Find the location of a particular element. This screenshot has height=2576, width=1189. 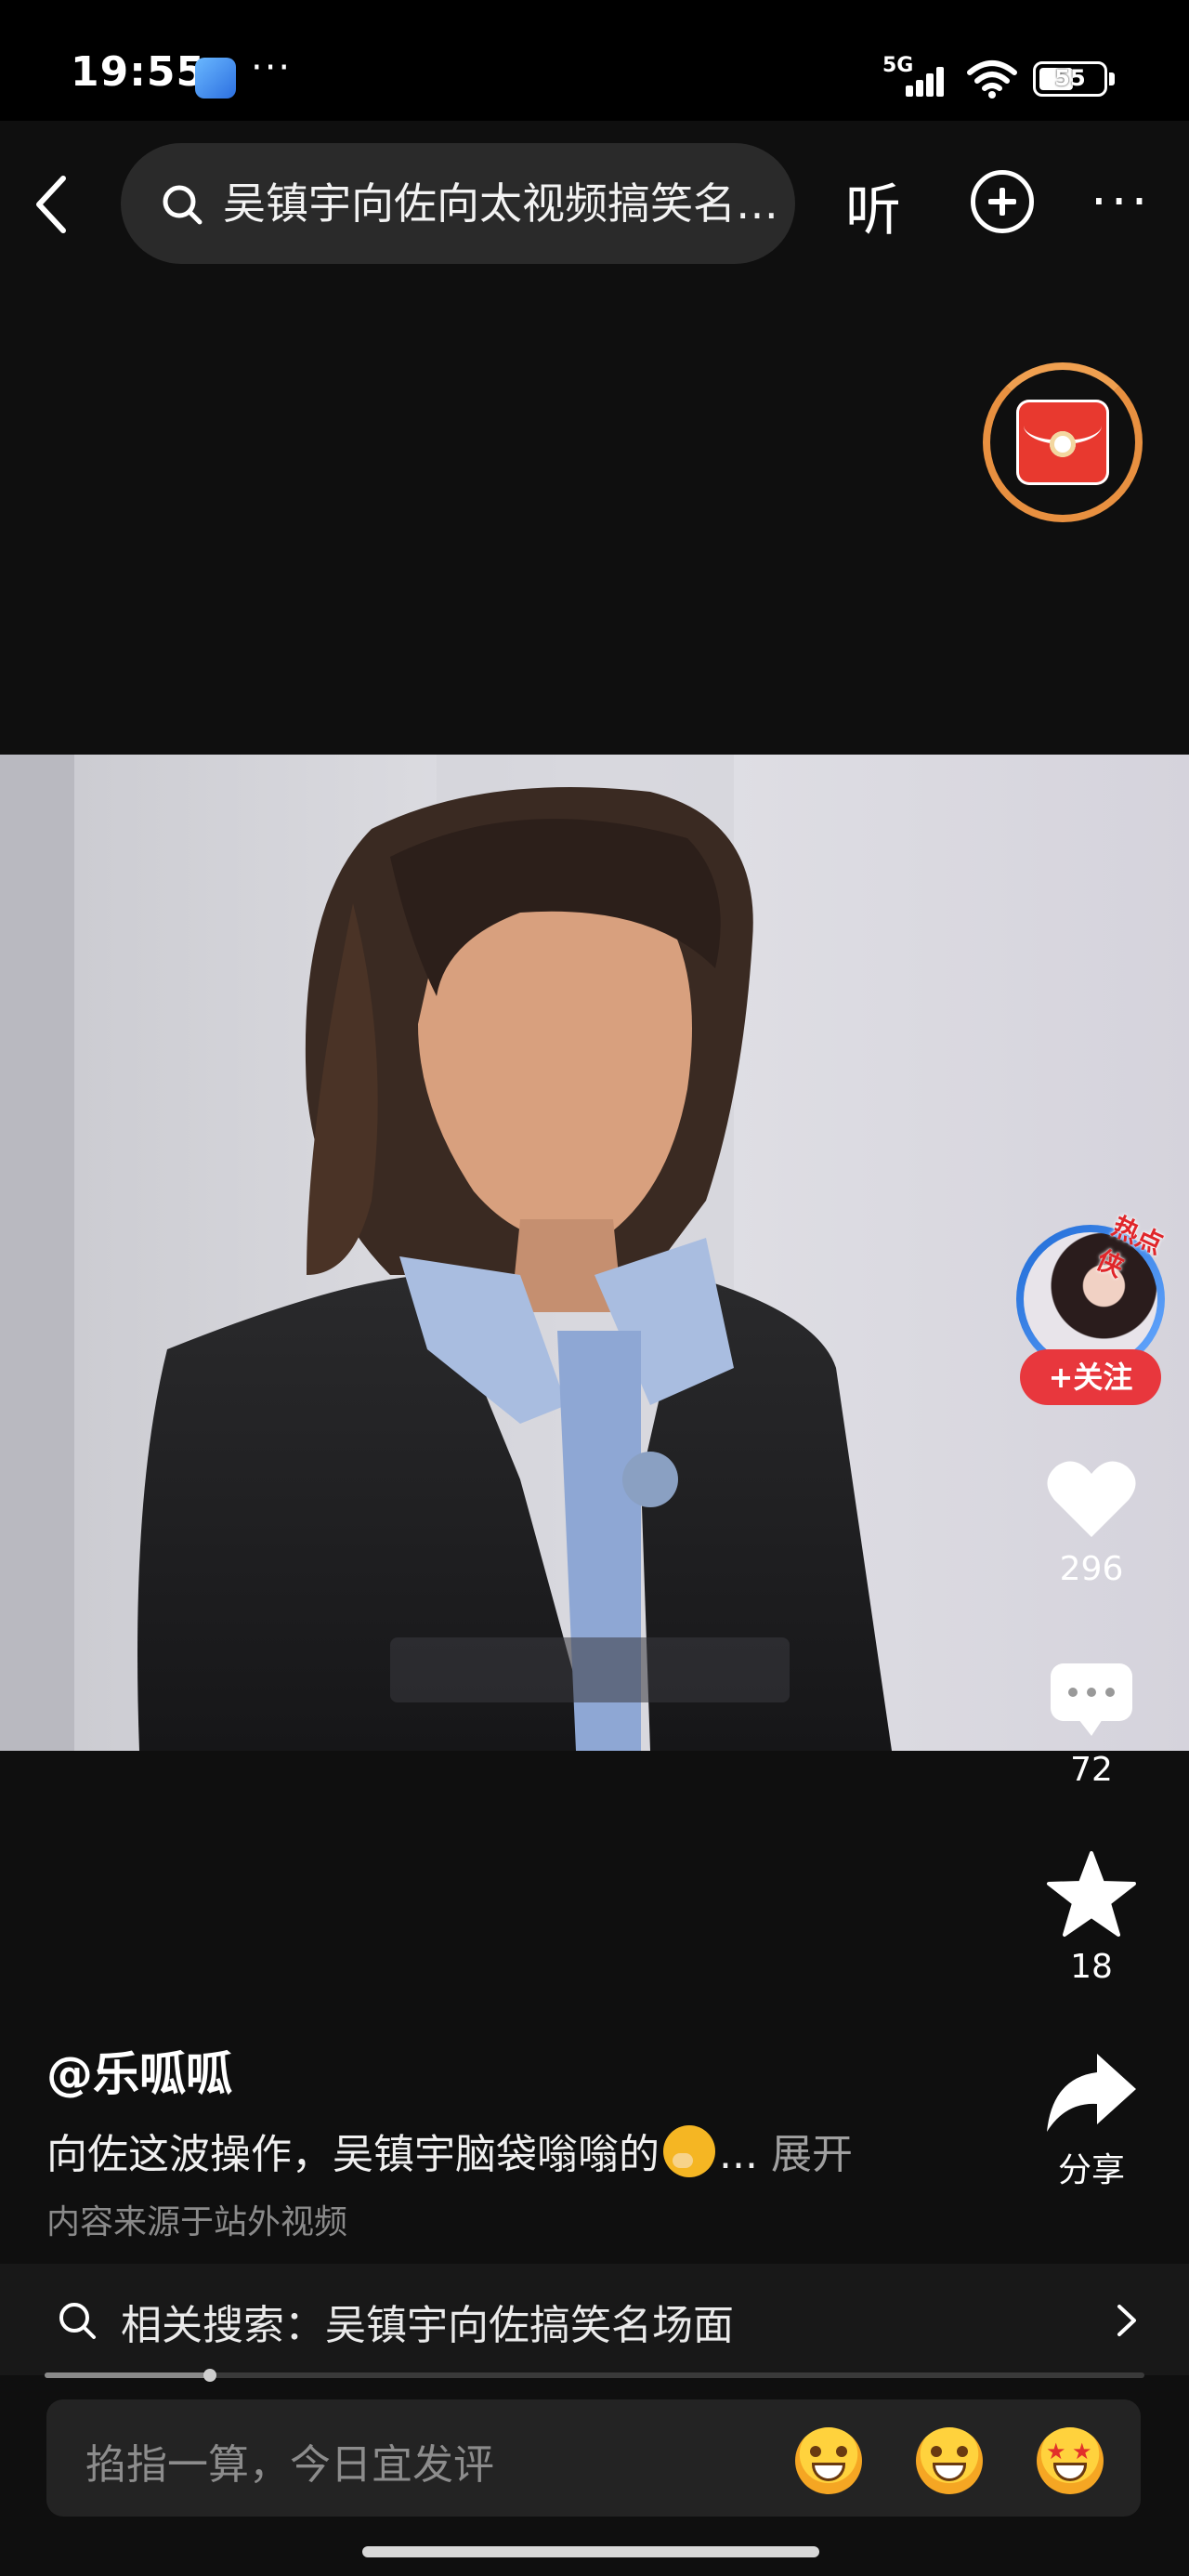

search-input: 吴镇宇向佐向太视频搞笑名场面 is located at coordinates (458, 203).